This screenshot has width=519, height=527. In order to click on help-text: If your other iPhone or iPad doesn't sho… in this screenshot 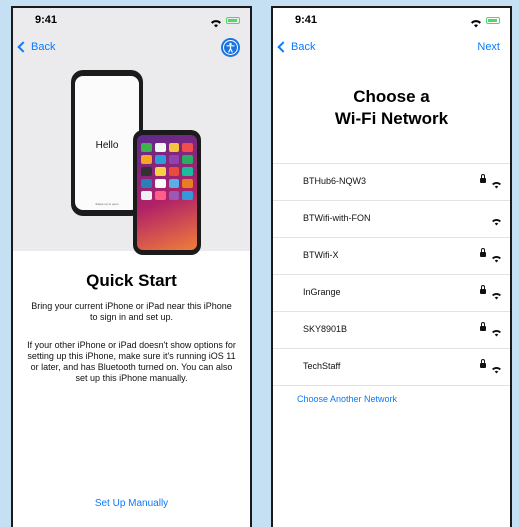, I will do `click(131, 361)`.